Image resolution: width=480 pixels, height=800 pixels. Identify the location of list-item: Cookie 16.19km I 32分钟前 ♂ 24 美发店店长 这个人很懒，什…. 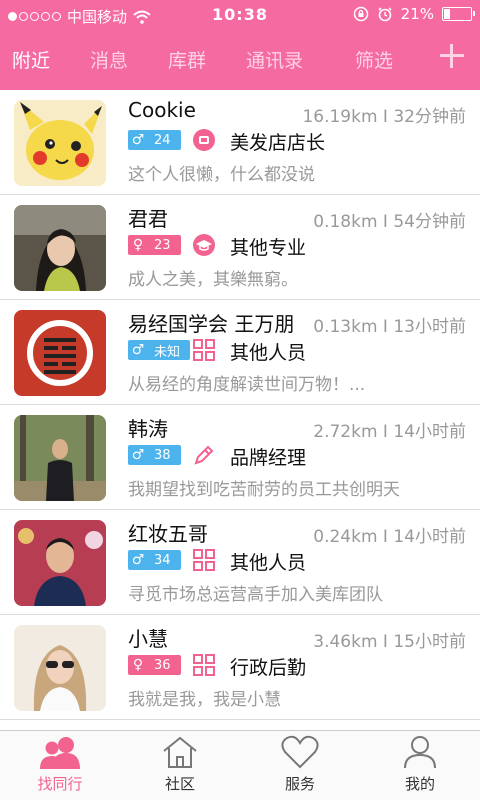
(240, 142).